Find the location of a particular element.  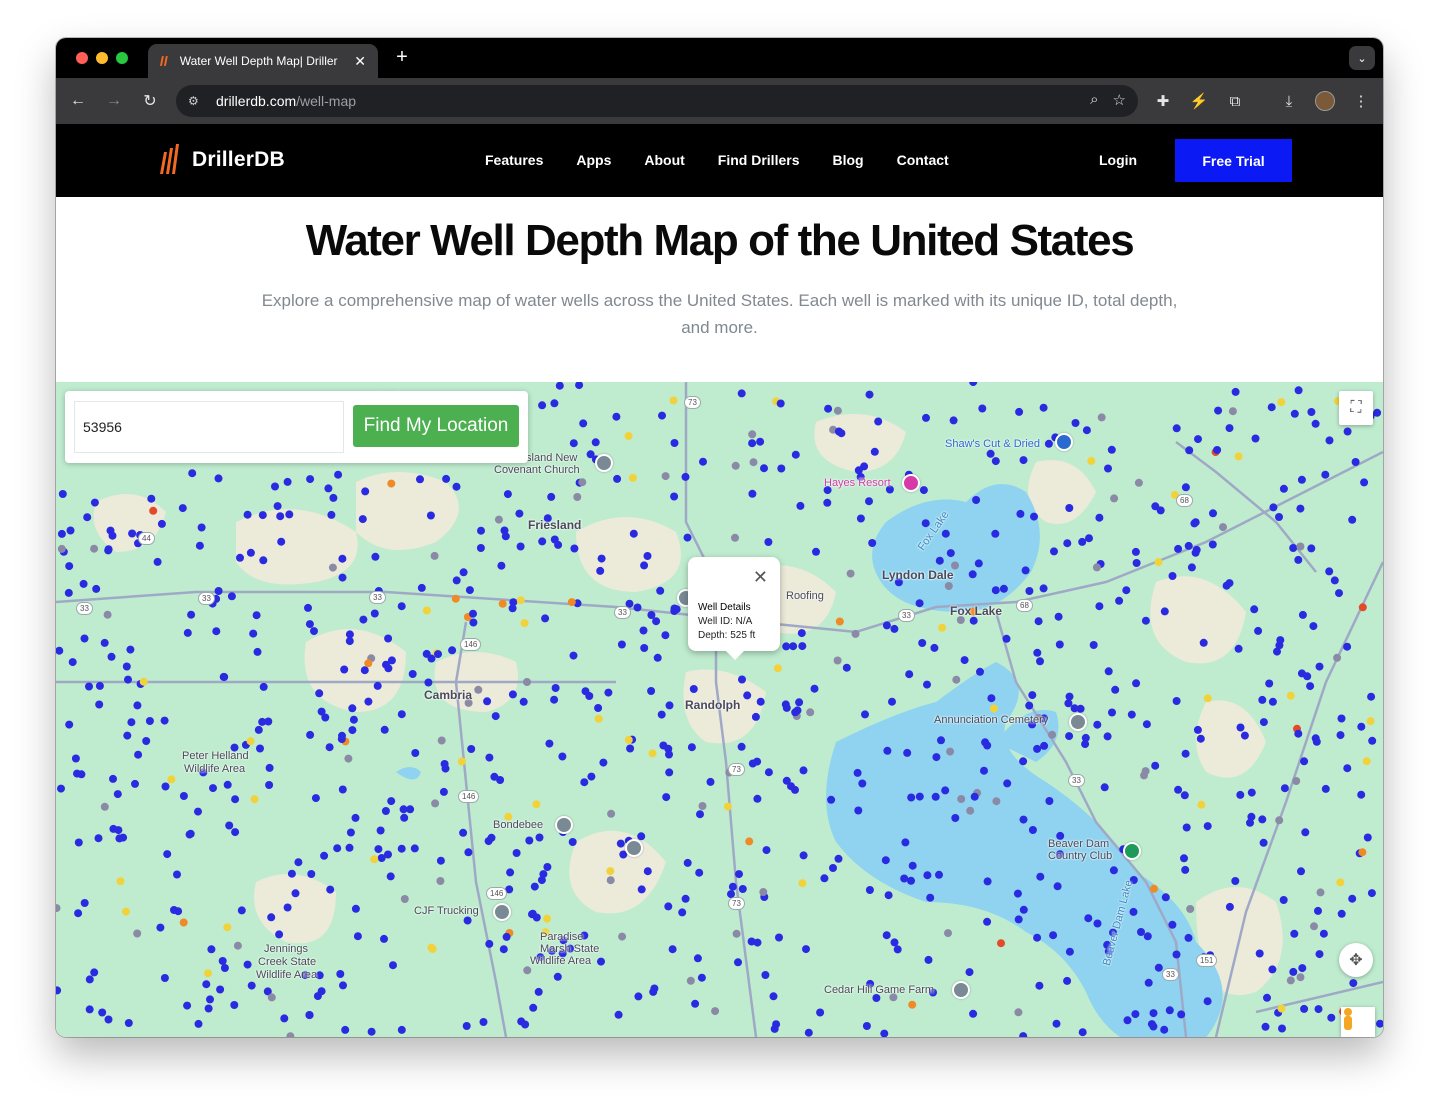

map-pin-icon is located at coordinates (961, 990).